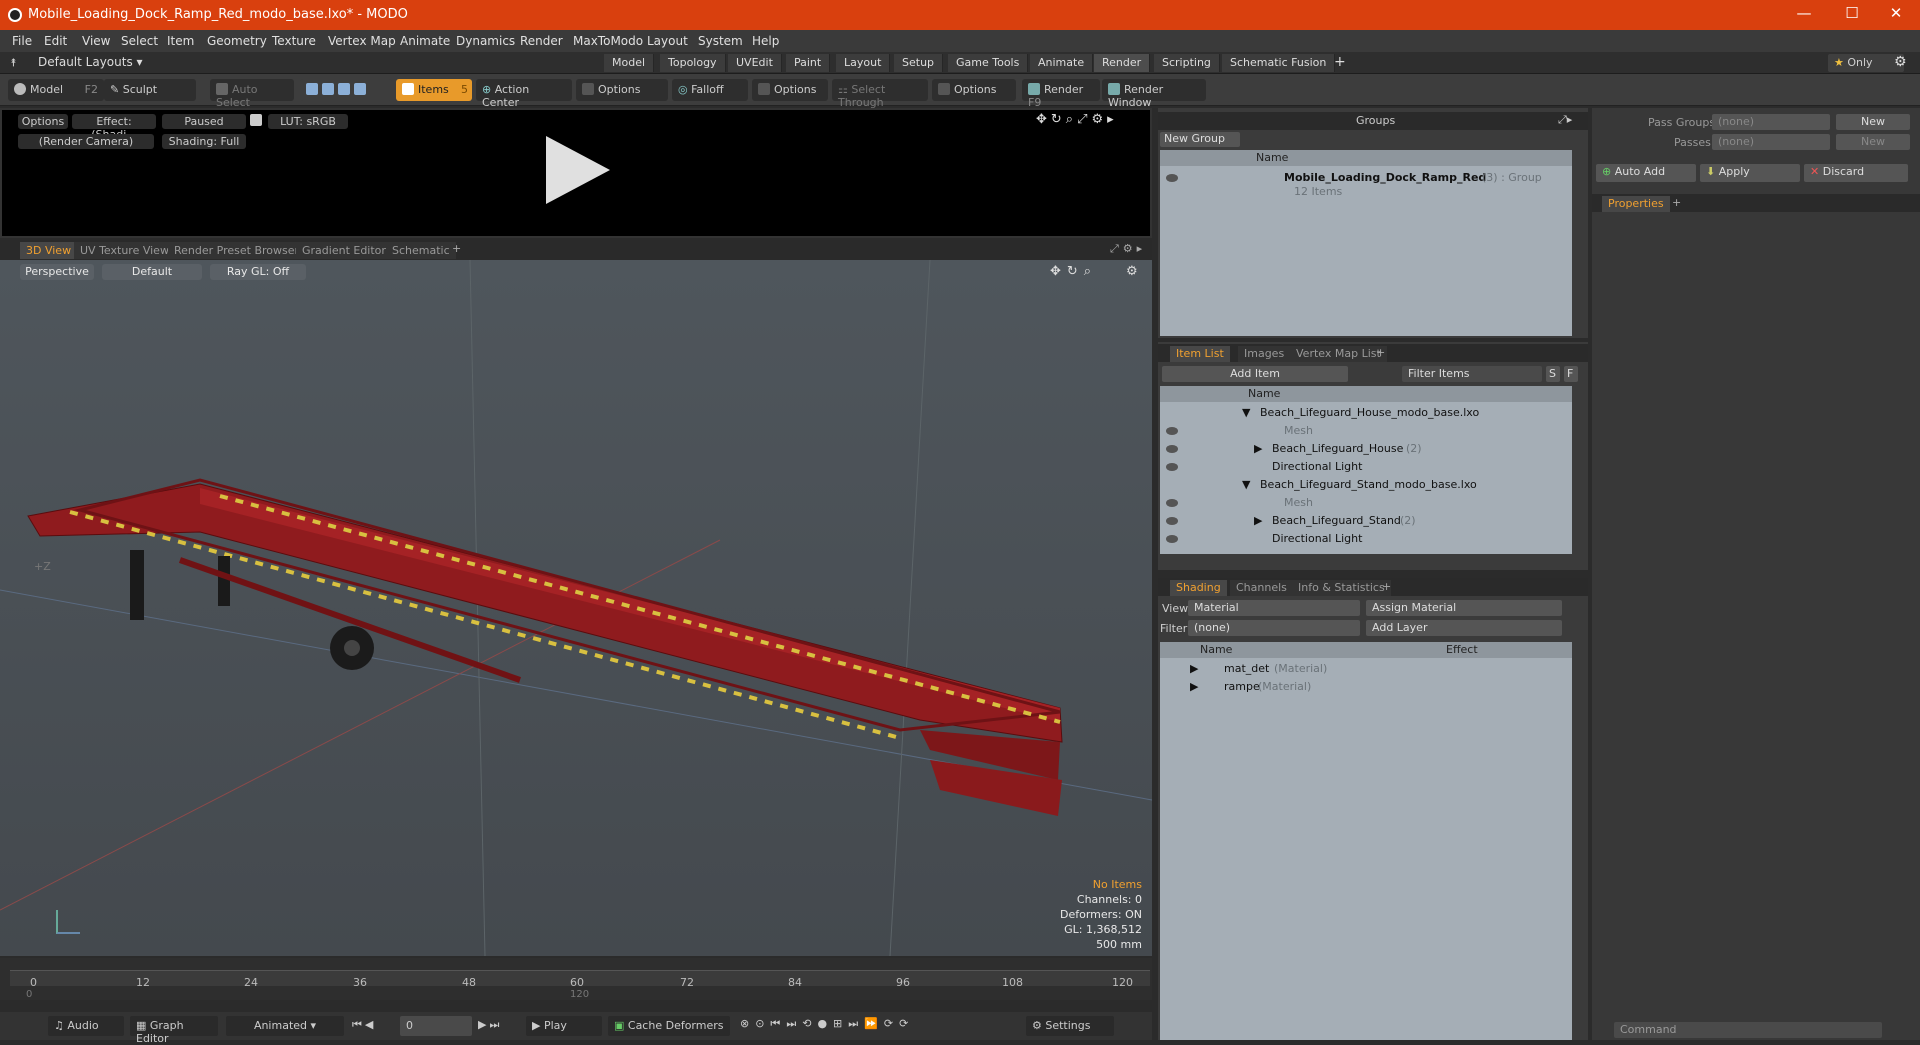  I want to click on maximize-button: ☐, so click(1852, 15).